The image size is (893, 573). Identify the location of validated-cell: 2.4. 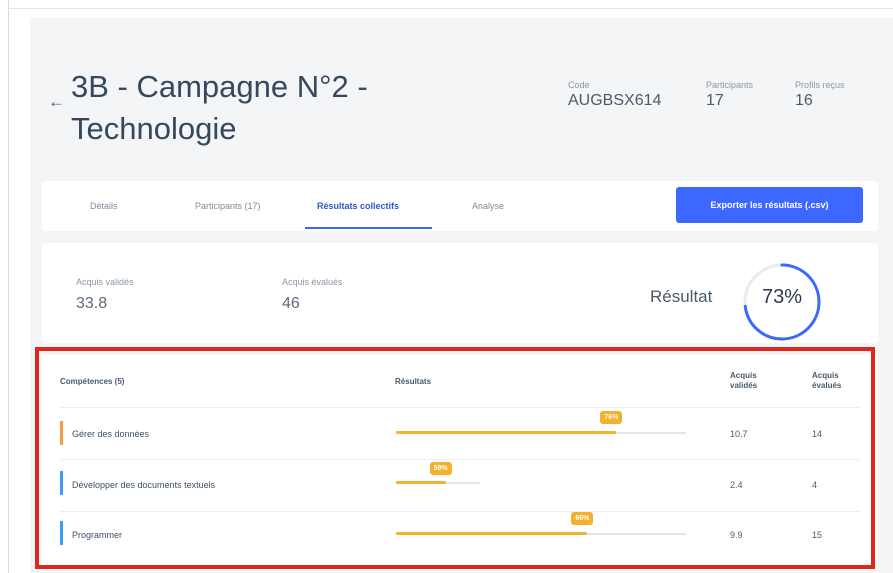
(736, 485).